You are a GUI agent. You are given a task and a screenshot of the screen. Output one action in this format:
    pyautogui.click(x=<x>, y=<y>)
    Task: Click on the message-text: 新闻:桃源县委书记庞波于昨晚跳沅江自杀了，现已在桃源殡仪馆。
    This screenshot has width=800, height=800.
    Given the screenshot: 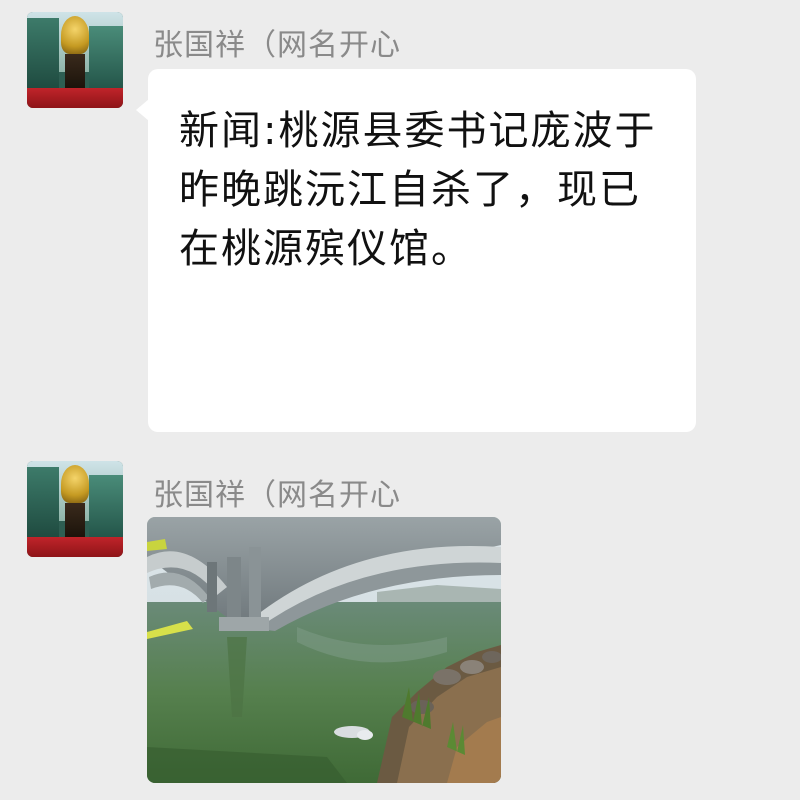 What is the action you would take?
    pyautogui.click(x=418, y=190)
    